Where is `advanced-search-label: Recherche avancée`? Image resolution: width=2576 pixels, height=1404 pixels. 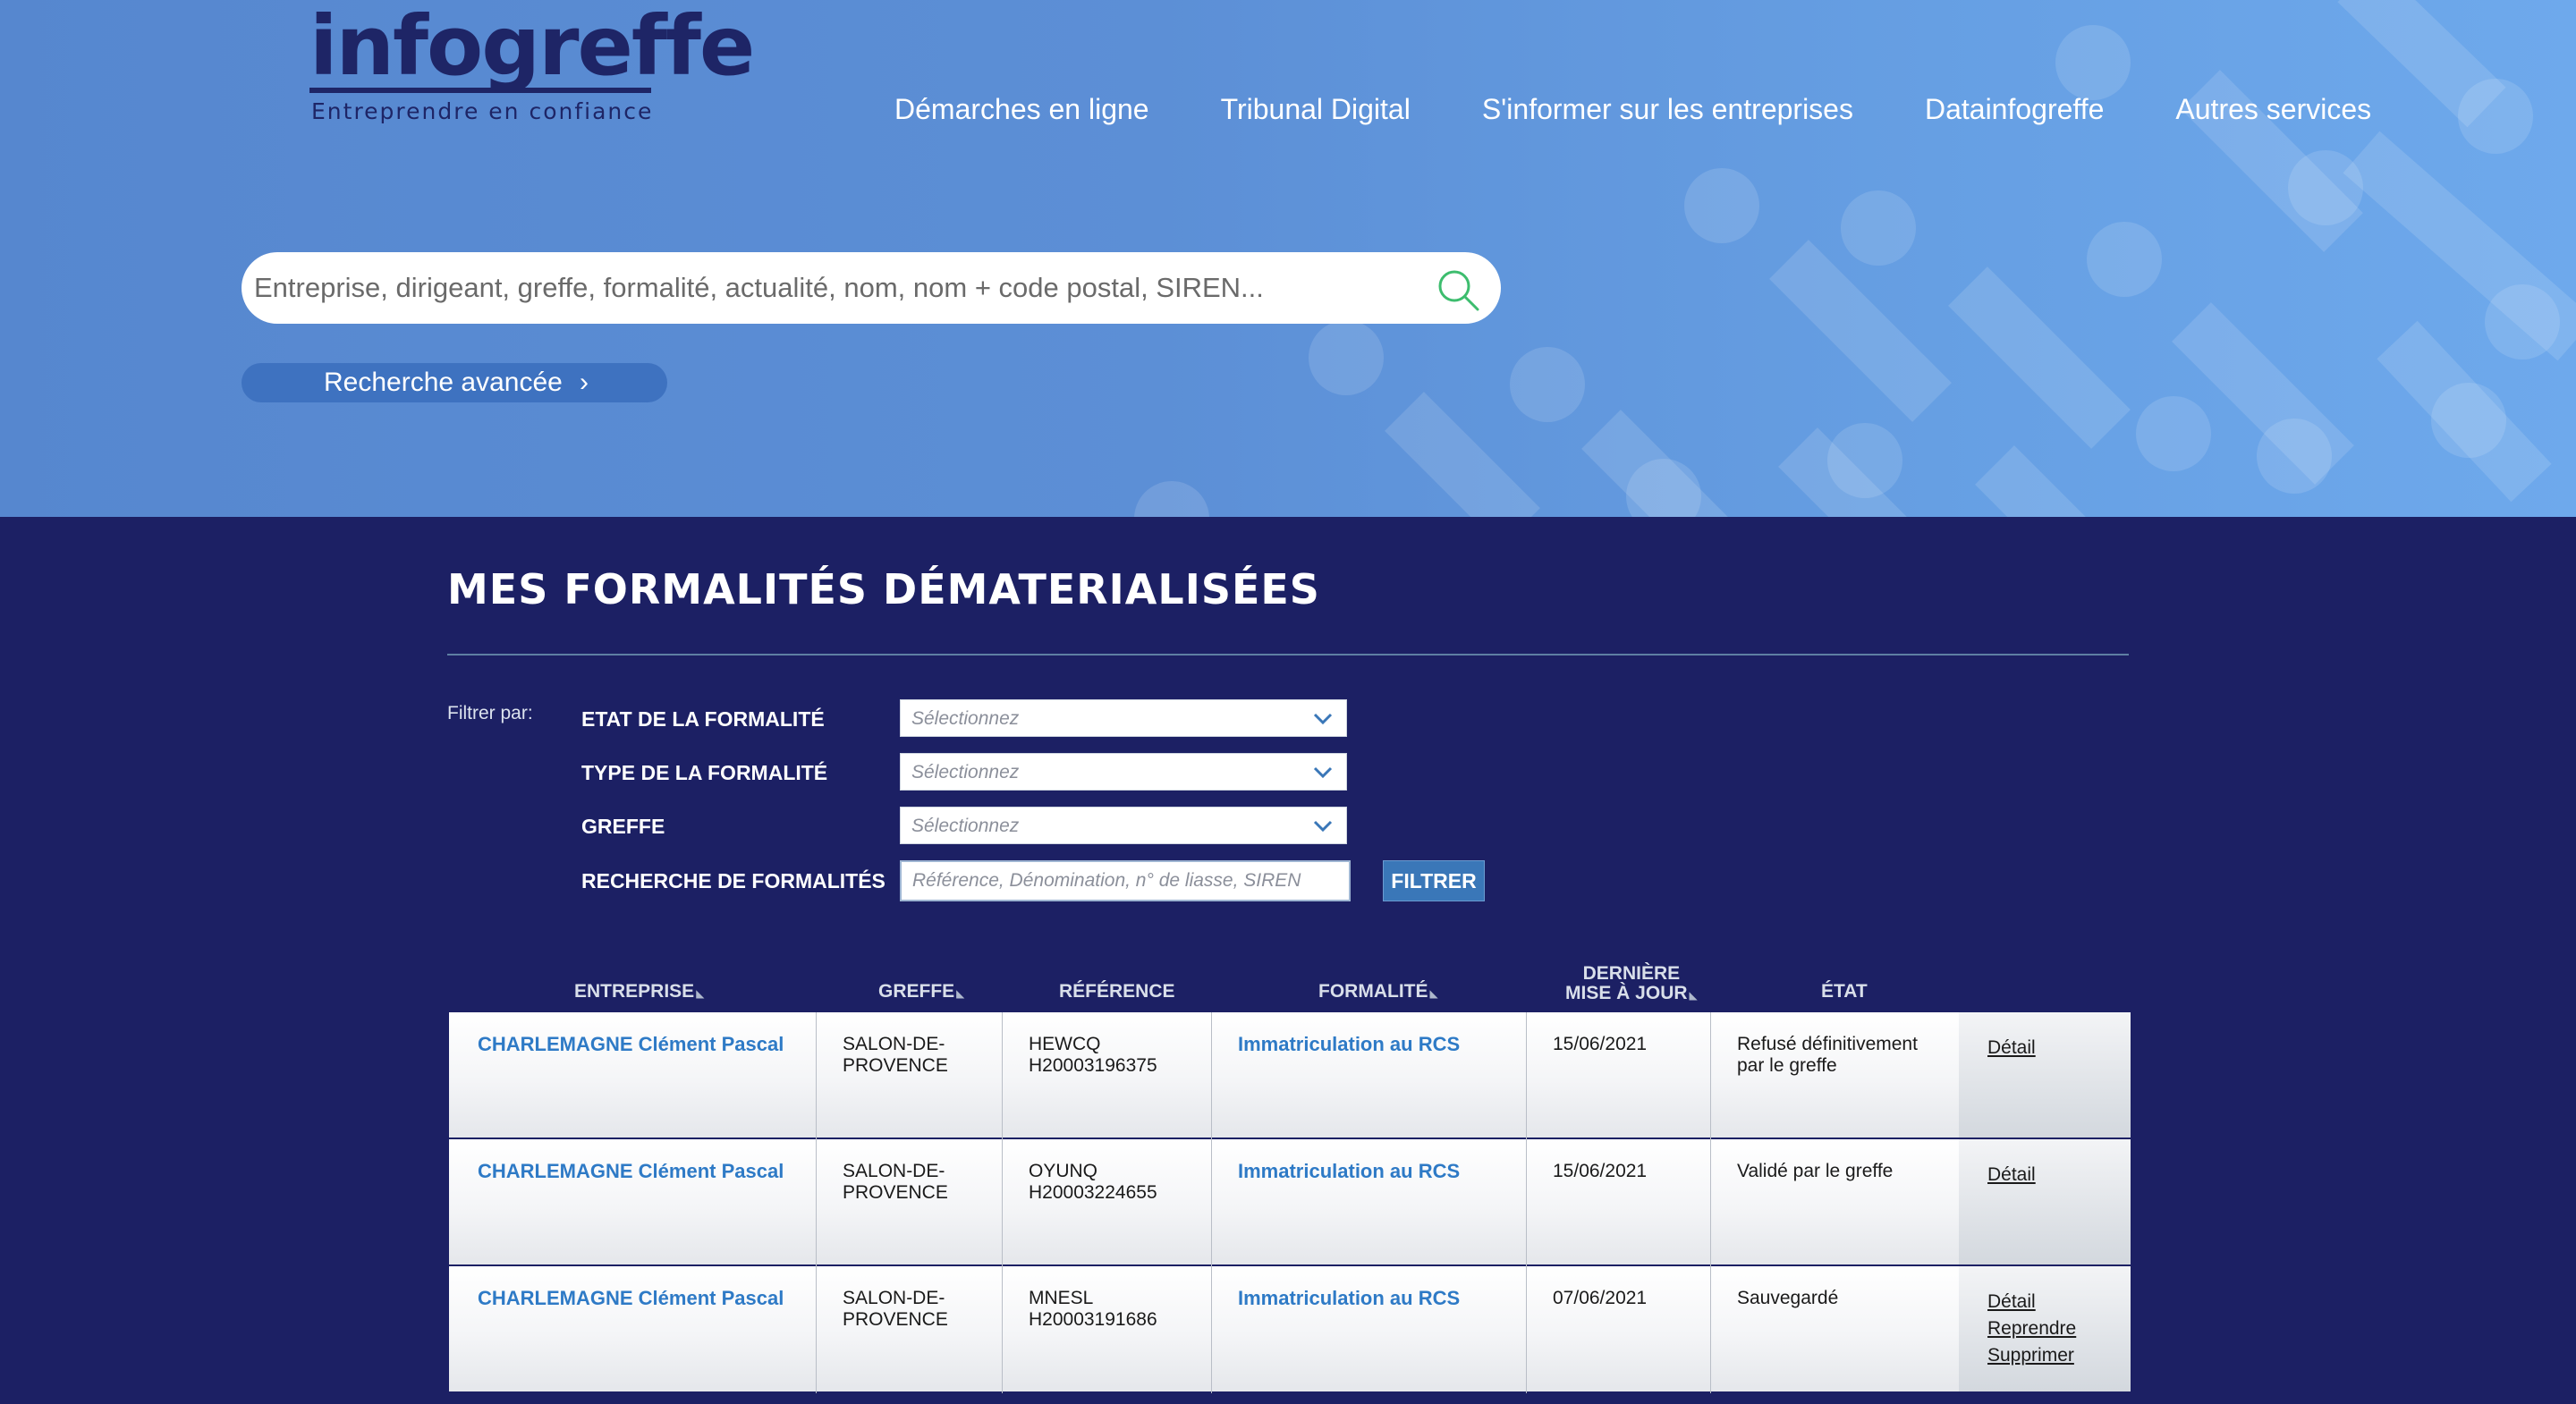 advanced-search-label: Recherche avancée is located at coordinates (443, 383).